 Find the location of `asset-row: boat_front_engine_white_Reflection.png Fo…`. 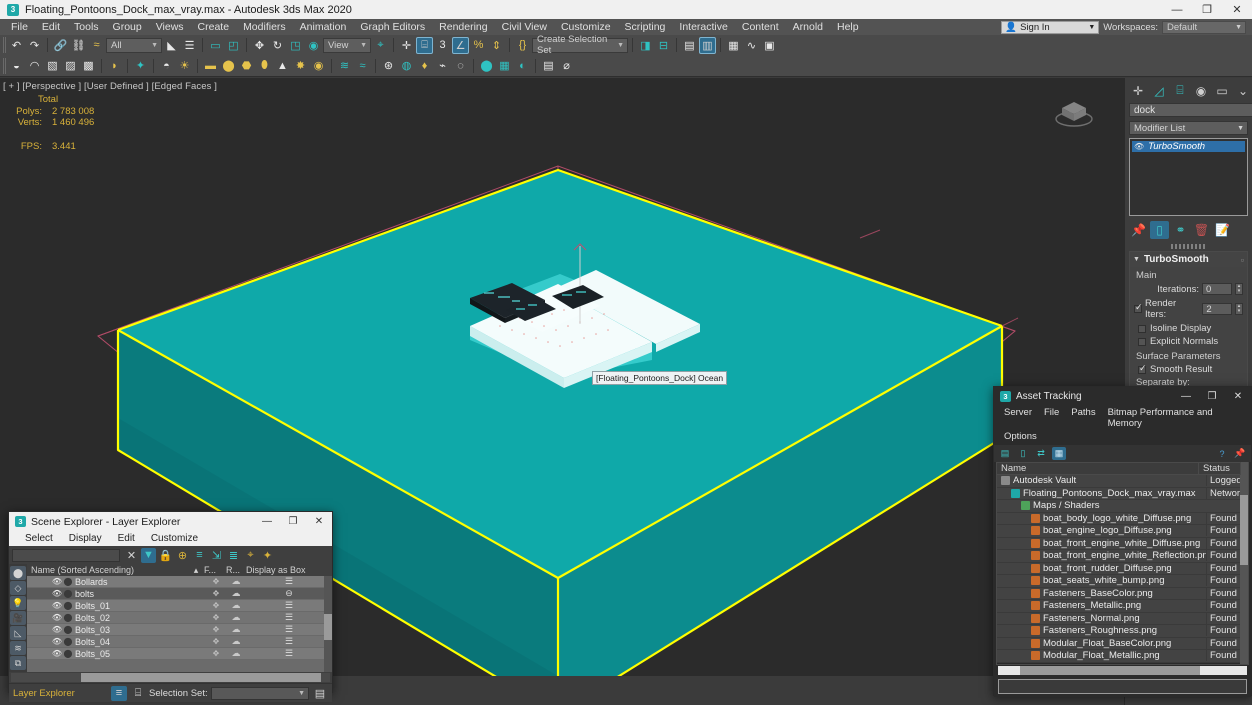

asset-row: boat_front_engine_white_Reflection.png Fo… is located at coordinates (1122, 556).